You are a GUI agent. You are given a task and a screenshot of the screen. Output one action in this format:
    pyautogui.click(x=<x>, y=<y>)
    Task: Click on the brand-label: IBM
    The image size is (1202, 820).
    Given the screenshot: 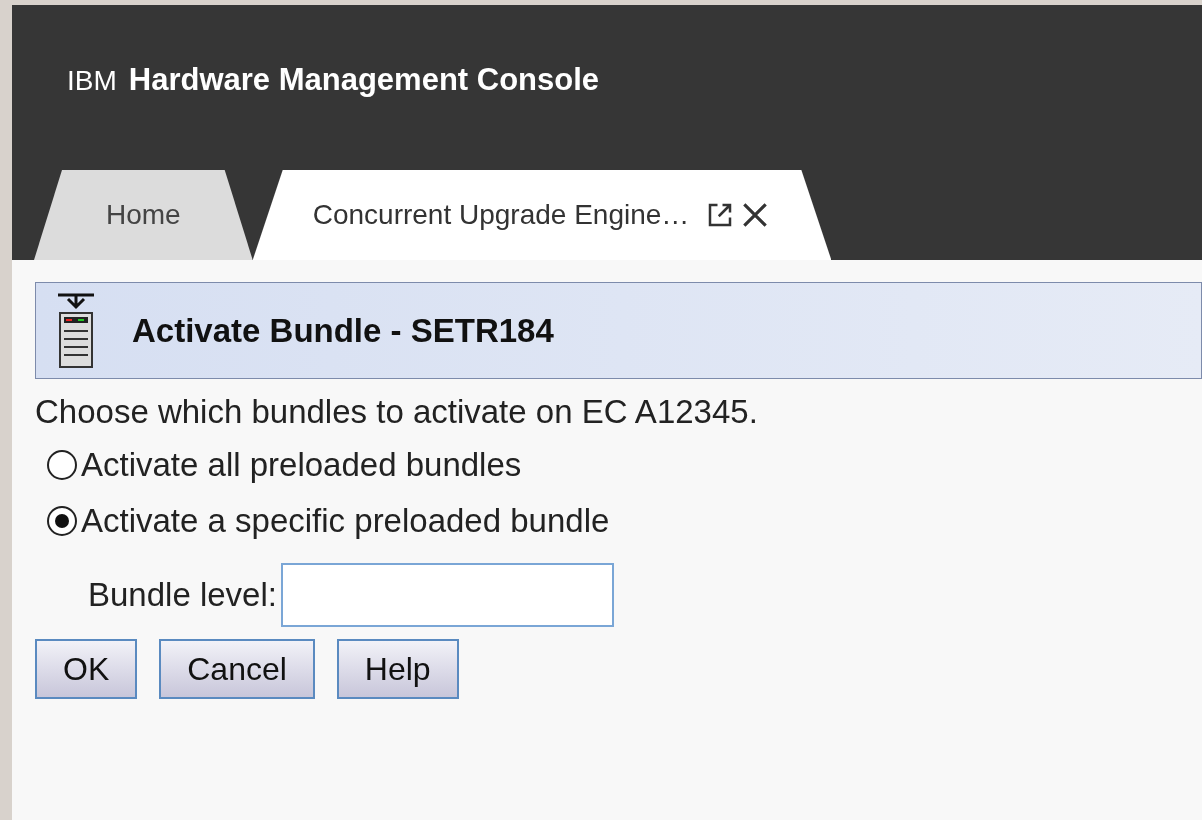 What is the action you would take?
    pyautogui.click(x=92, y=81)
    